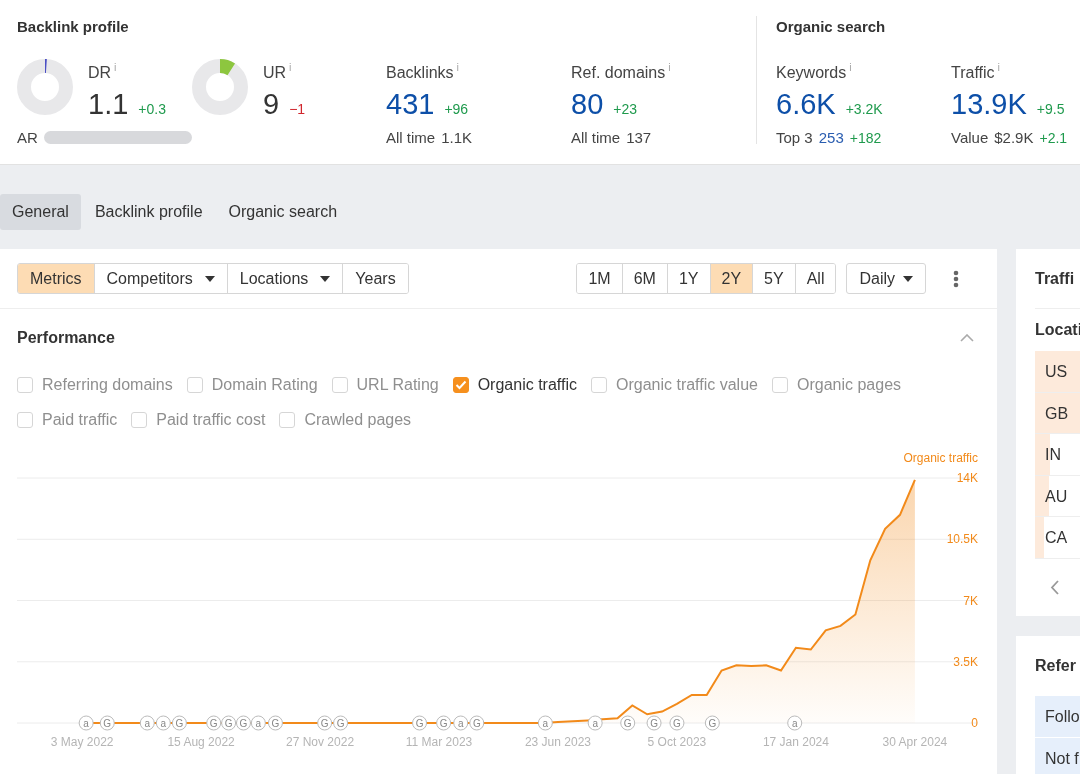  What do you see at coordinates (275, 72) in the screenshot?
I see `metric-label: UR` at bounding box center [275, 72].